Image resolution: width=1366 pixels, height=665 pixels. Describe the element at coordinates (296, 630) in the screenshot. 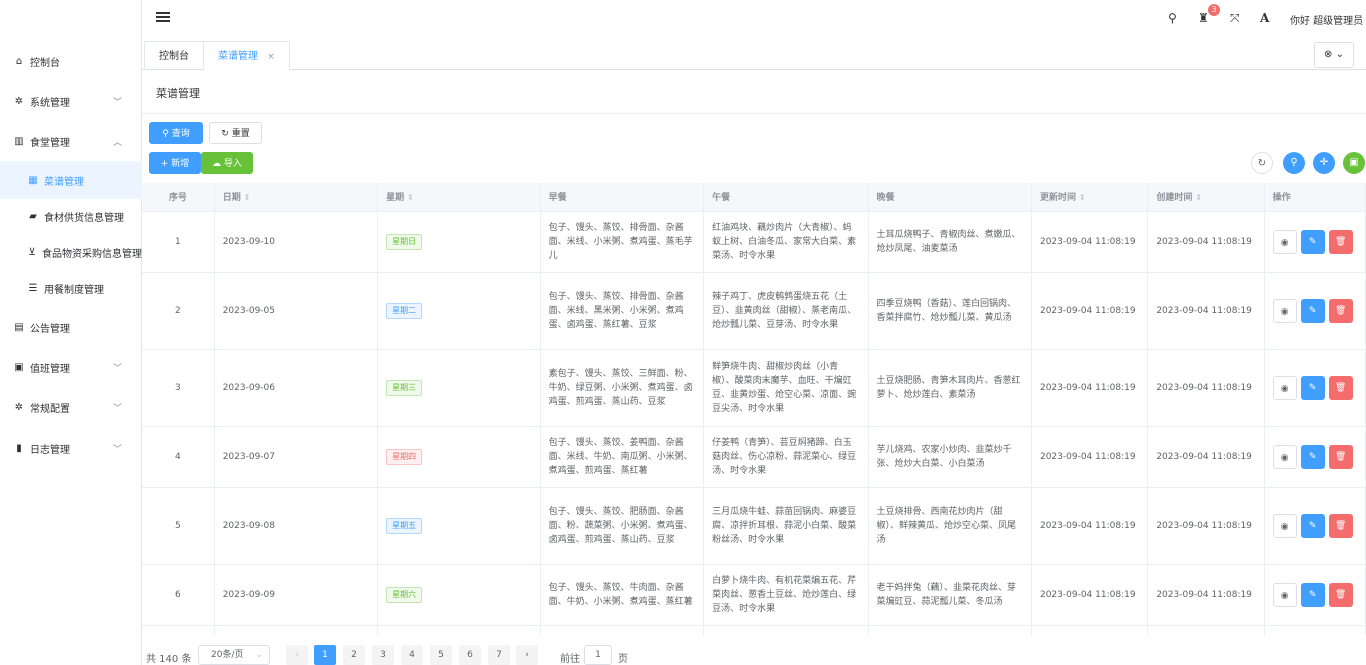

I see `cell-date` at that location.